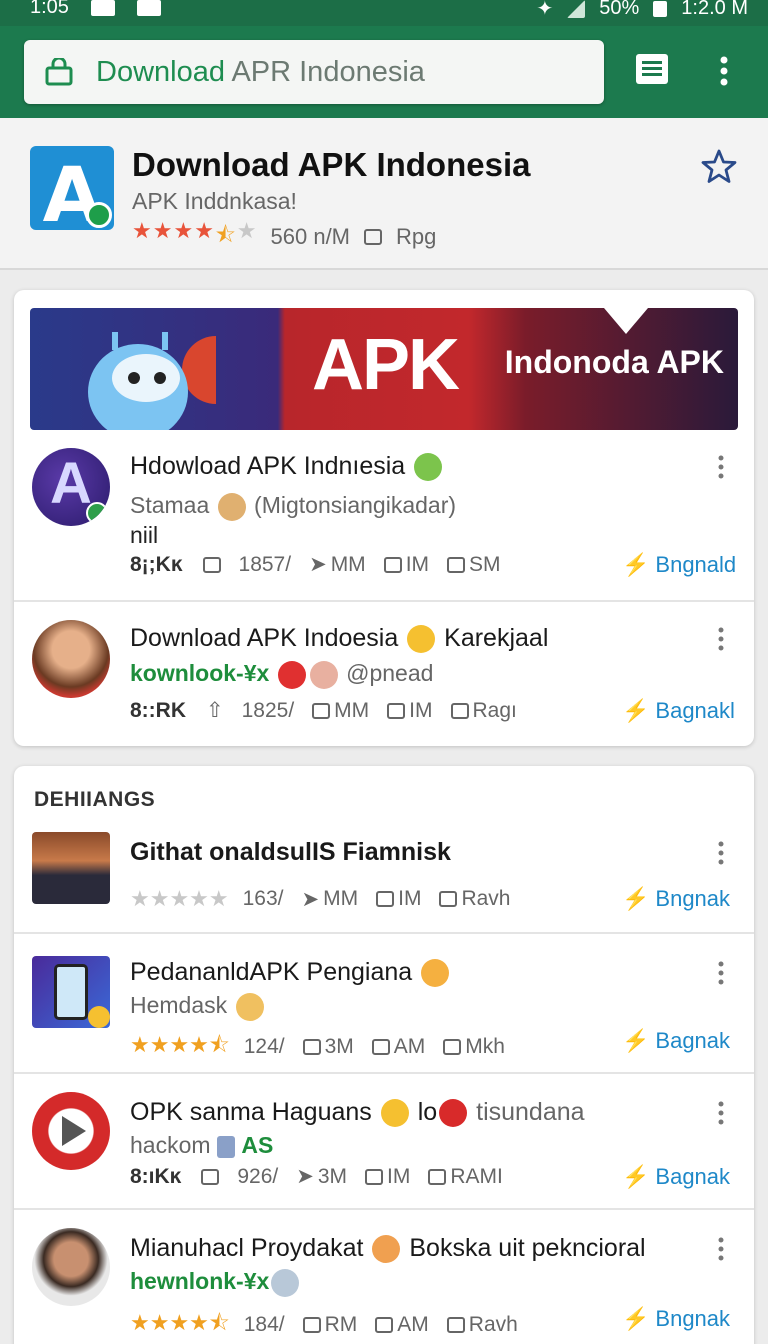  What do you see at coordinates (179, 898) in the screenshot?
I see `rating-stars: ★★★★★` at bounding box center [179, 898].